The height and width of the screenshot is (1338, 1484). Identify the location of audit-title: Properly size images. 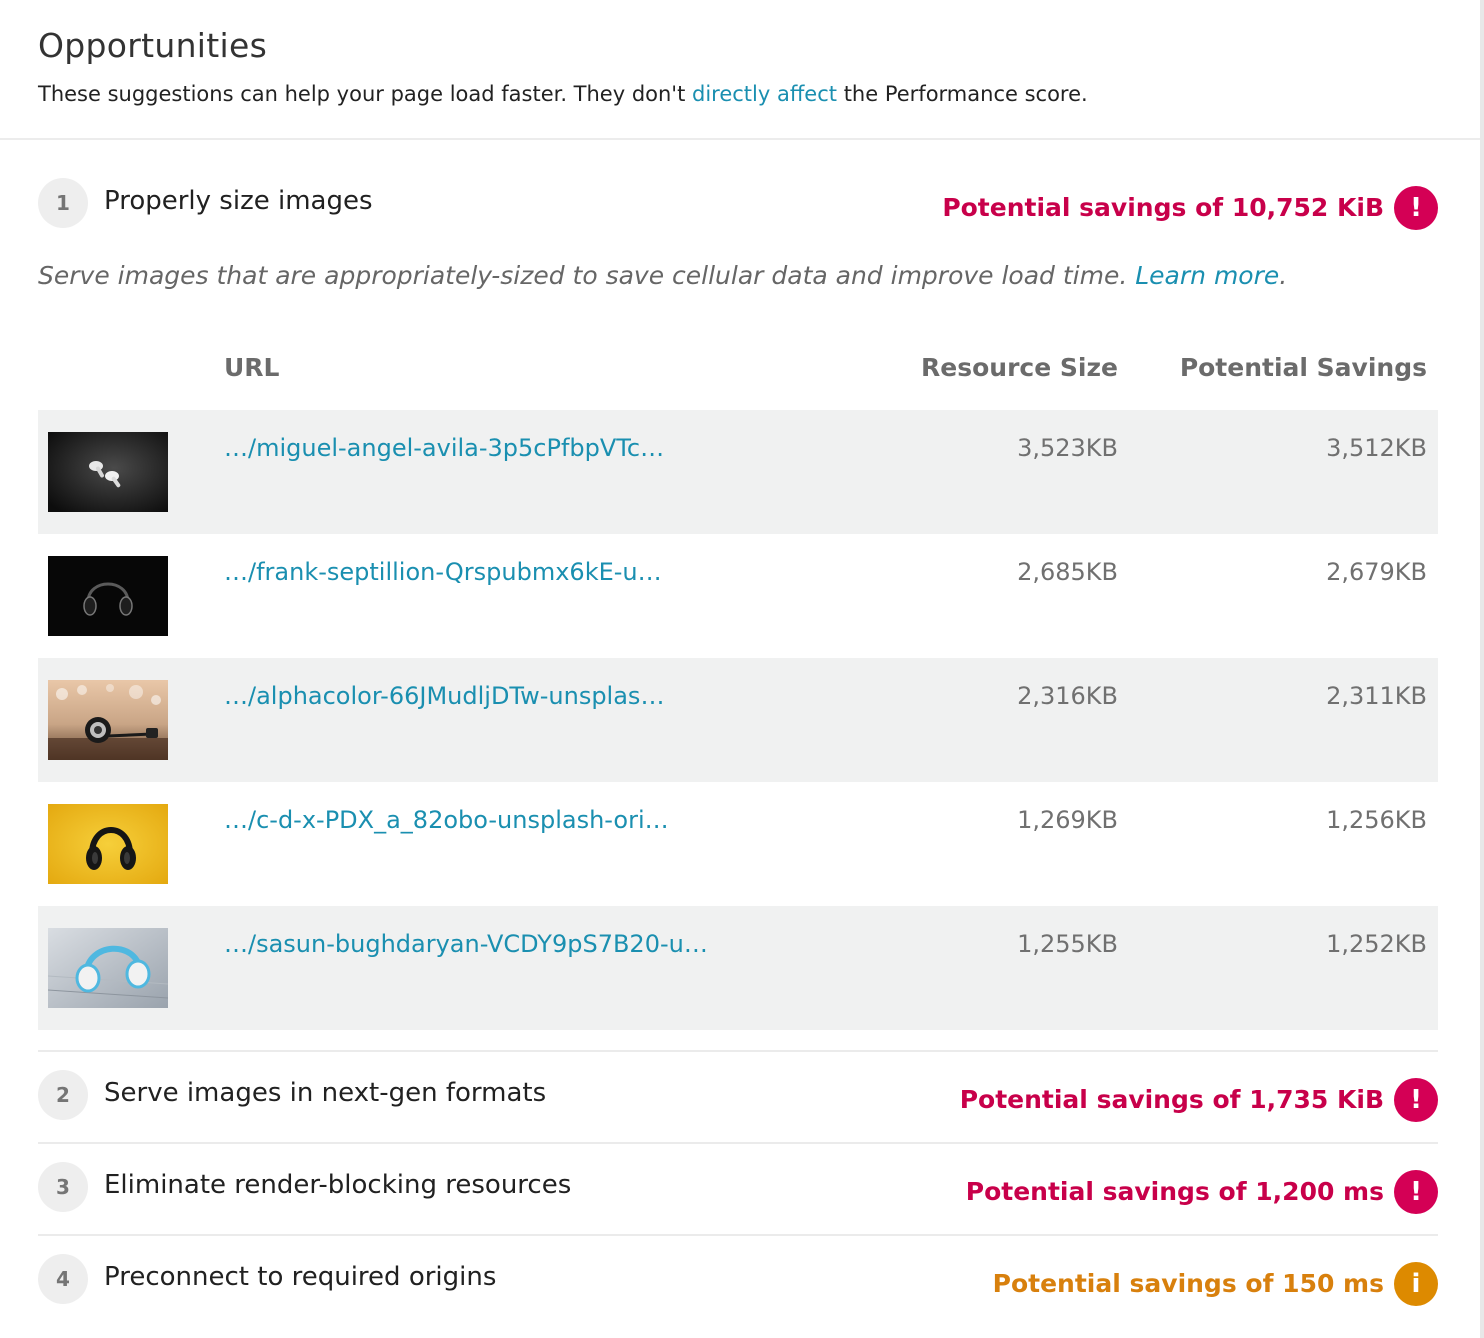
(238, 201).